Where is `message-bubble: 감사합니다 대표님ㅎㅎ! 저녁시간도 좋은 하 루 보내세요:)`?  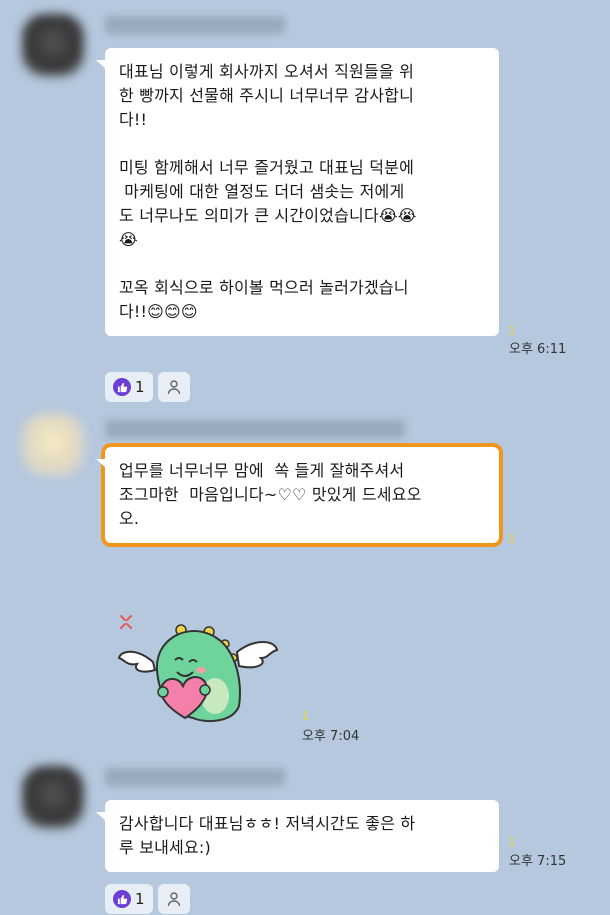
message-bubble: 감사합니다 대표님ㅎㅎ! 저녁시간도 좋은 하 루 보내세요:) is located at coordinates (297, 836).